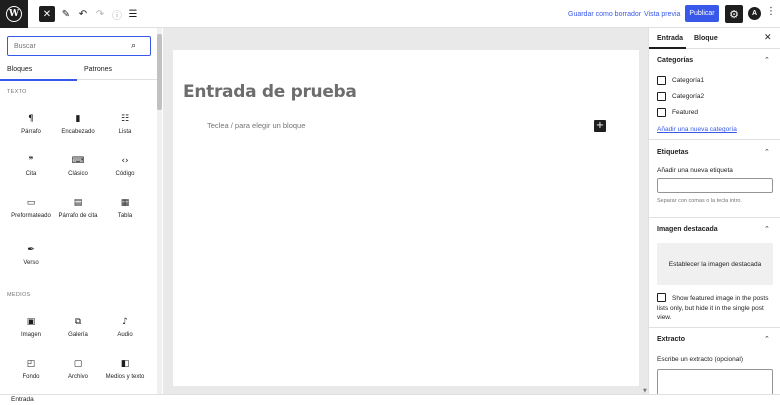  I want to click on tags-panel-title: Etiquetas, so click(673, 152).